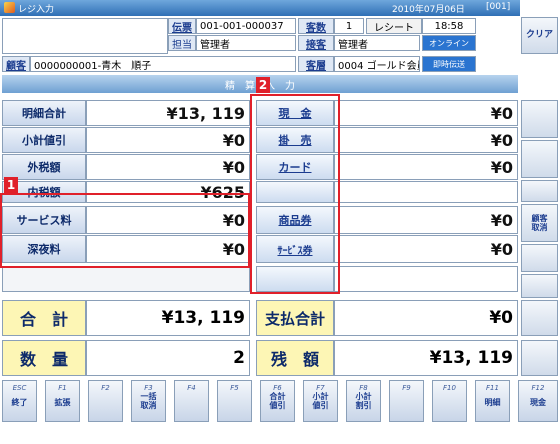 The image size is (560, 444). What do you see at coordinates (449, 26) in the screenshot?
I see `time-display: 18:58` at bounding box center [449, 26].